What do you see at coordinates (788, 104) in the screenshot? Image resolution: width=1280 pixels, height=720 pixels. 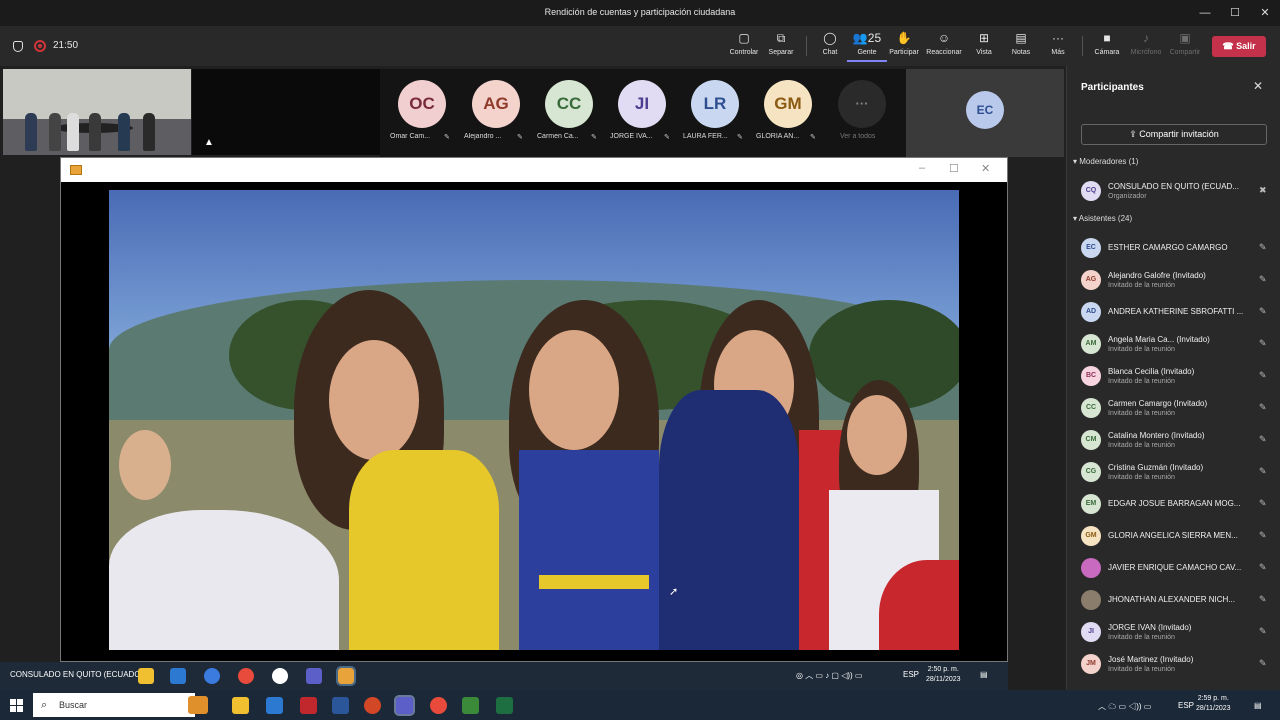 I see `avatar: GM` at bounding box center [788, 104].